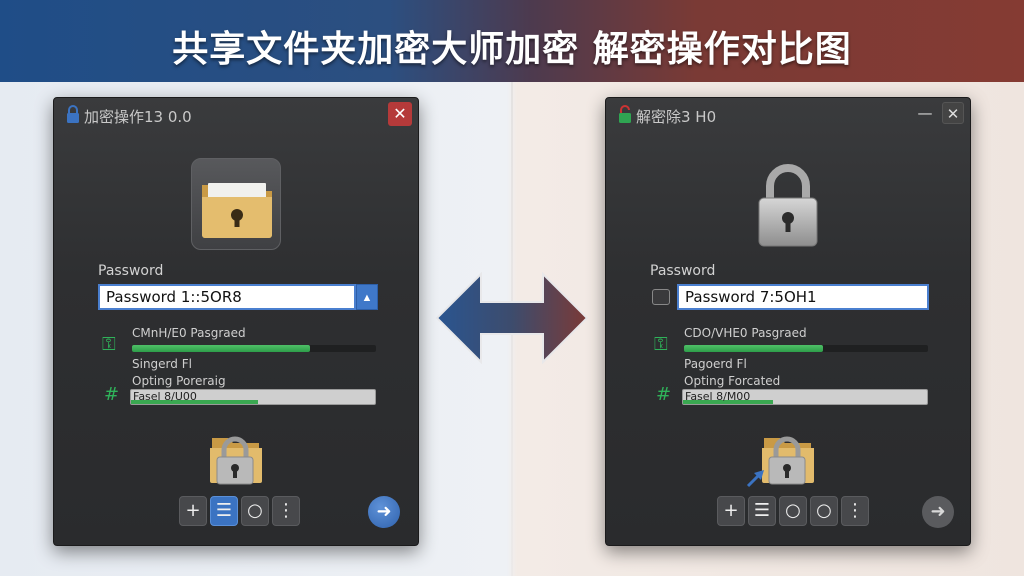 This screenshot has height=576, width=1024. What do you see at coordinates (165, 396) in the screenshot?
I see `progress-text-2: Fasel 8/U00` at bounding box center [165, 396].